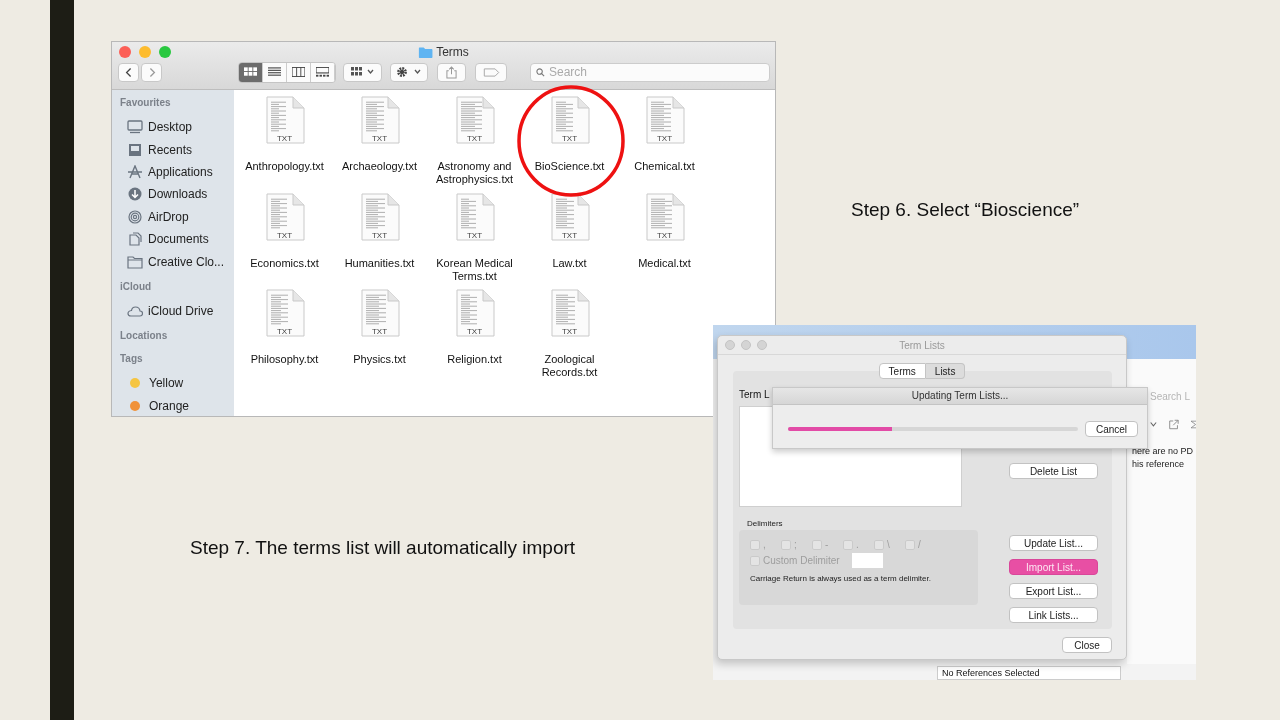 The width and height of the screenshot is (1280, 720). I want to click on tag-icon, so click(491, 72).